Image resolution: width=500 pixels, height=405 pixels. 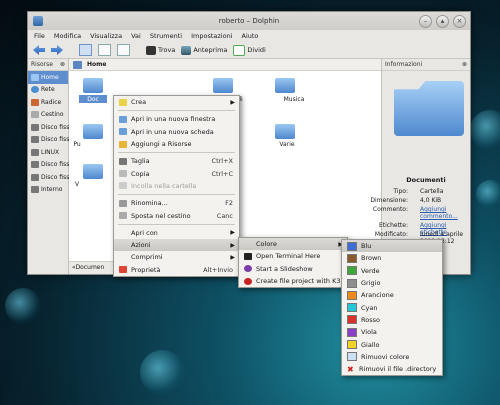 What do you see at coordinates (392, 320) in the screenshot?
I see `color-rosso: Rosso` at bounding box center [392, 320].